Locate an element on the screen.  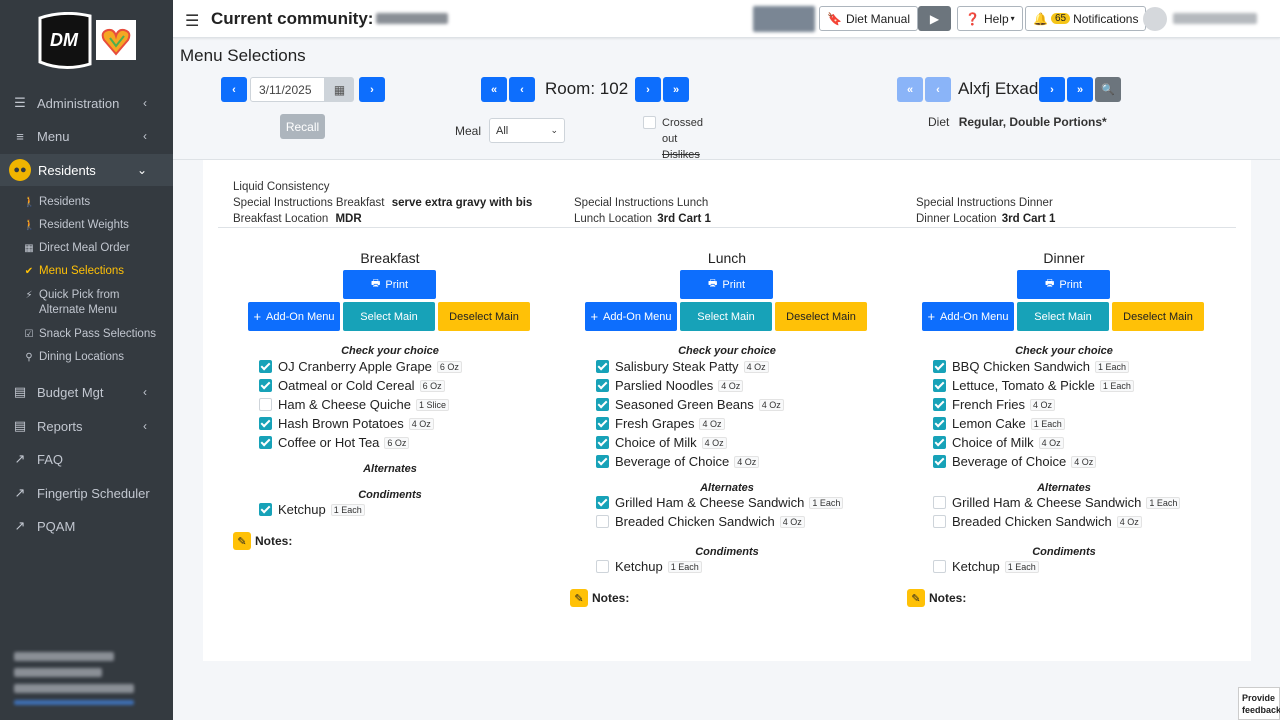
avatar is located at coordinates (1155, 19).